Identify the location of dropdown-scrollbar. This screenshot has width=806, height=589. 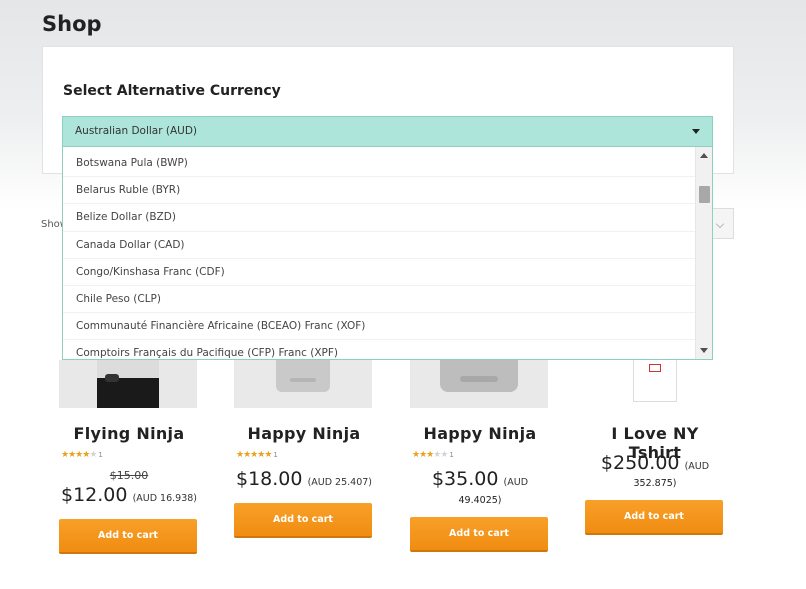
(703, 253).